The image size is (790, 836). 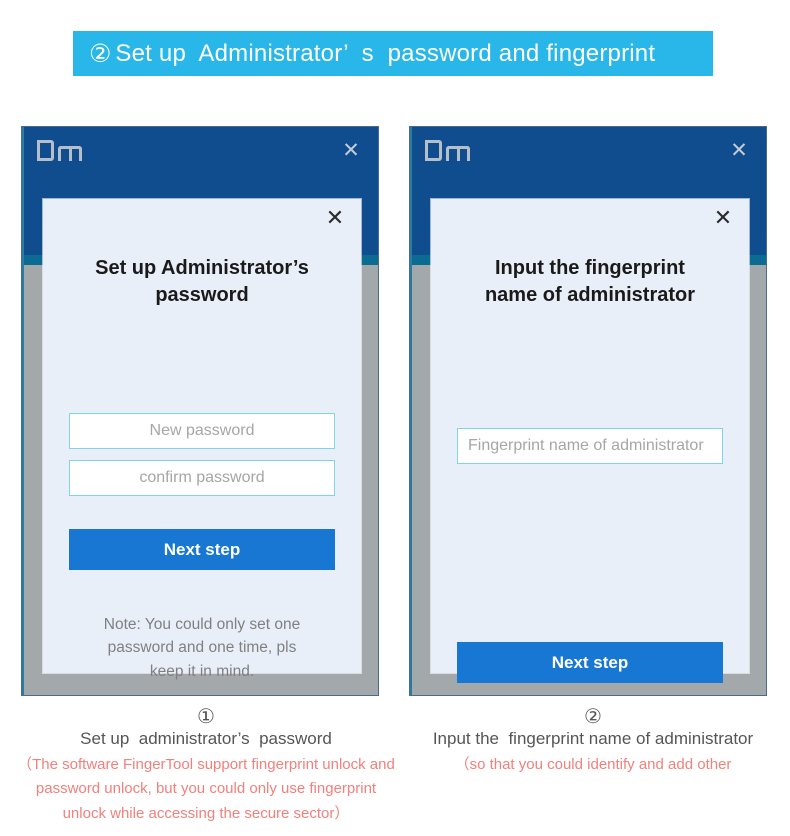 I want to click on caption-number: ①, so click(x=206, y=716).